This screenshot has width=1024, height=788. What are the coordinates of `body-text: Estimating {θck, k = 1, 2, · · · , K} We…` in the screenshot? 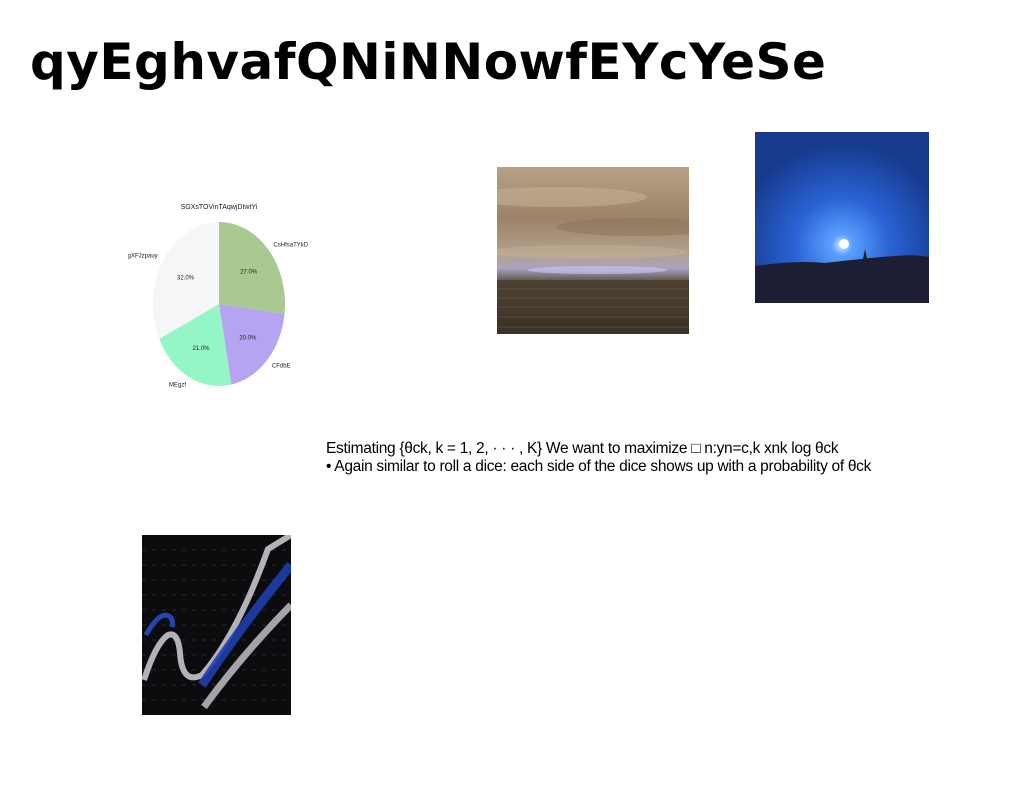 It's located at (598, 458).